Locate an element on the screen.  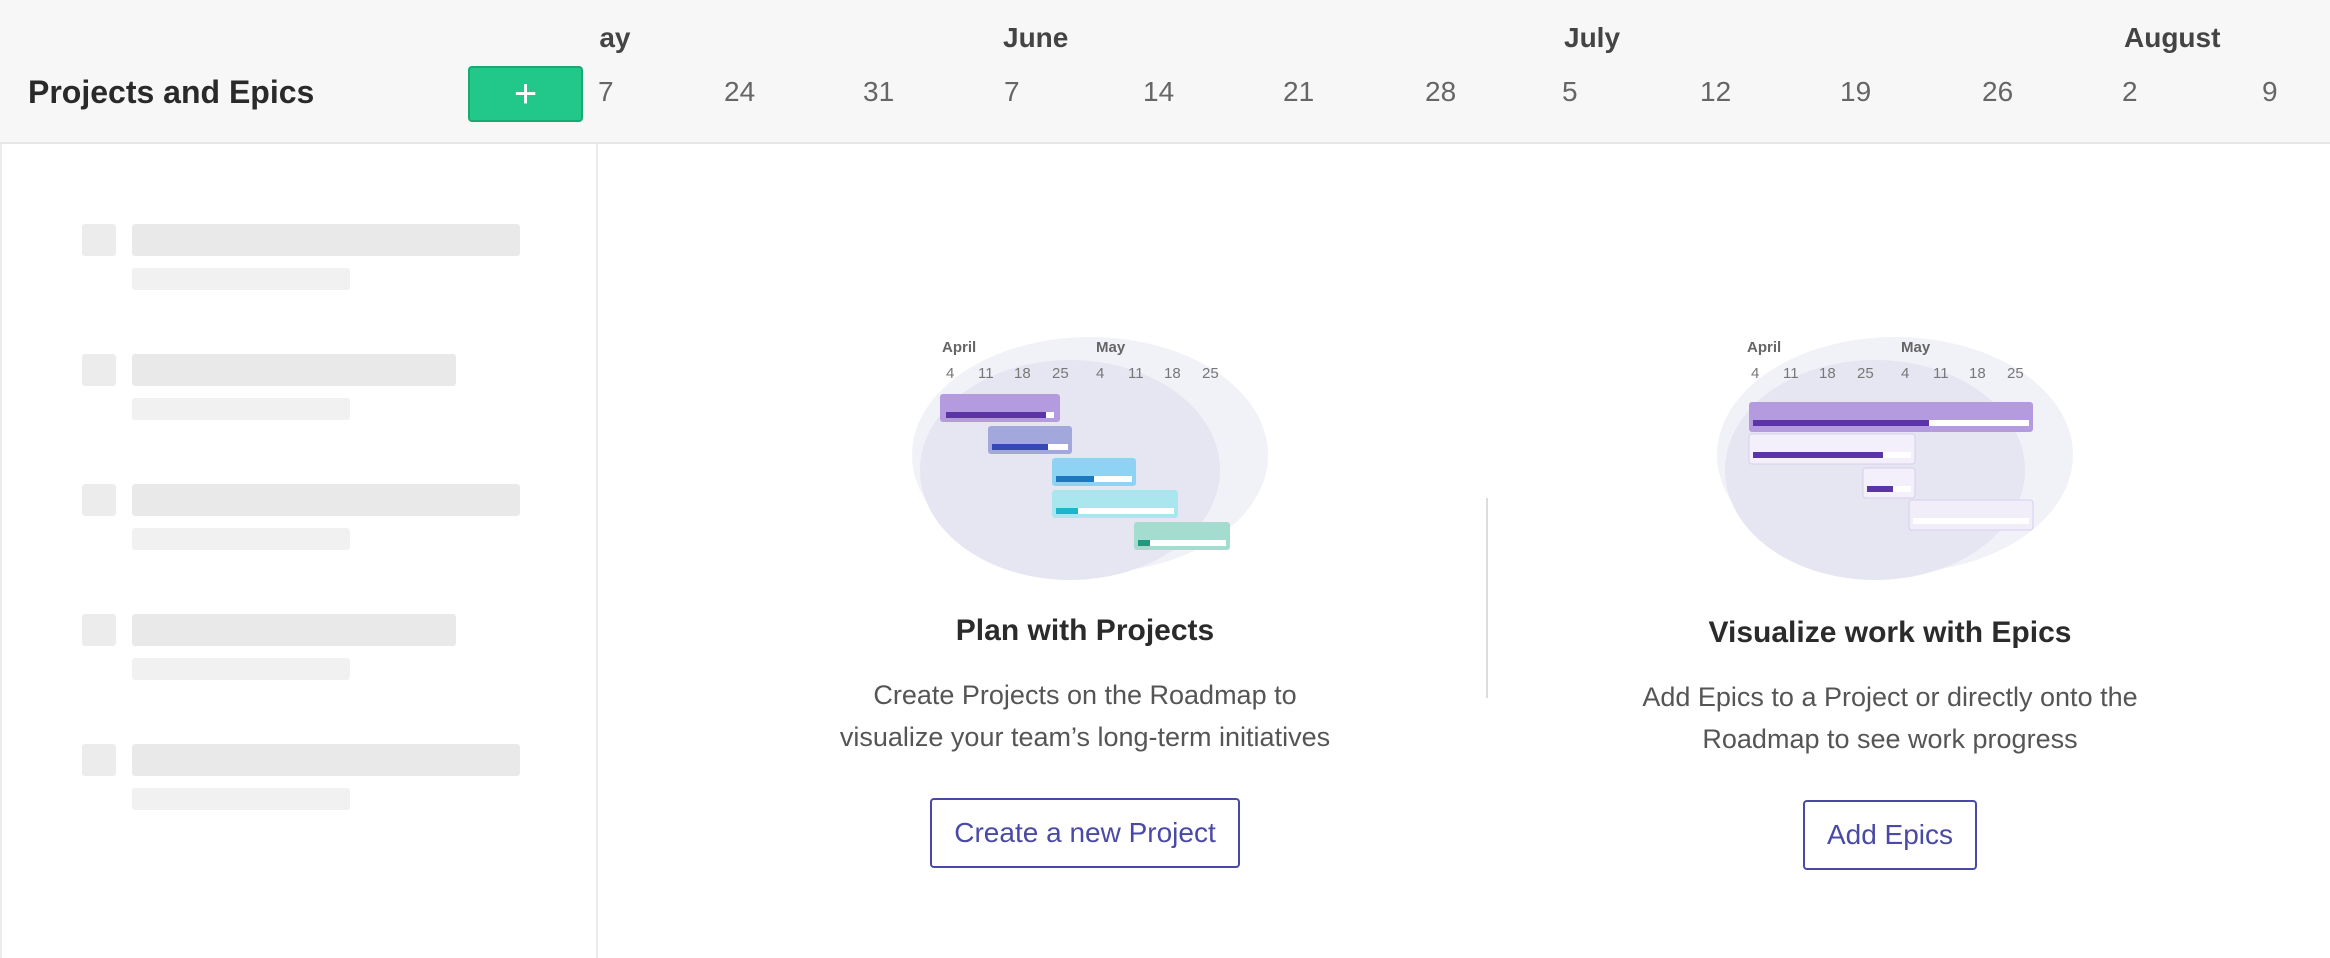
add-epics-button: Add Epics is located at coordinates (1890, 835).